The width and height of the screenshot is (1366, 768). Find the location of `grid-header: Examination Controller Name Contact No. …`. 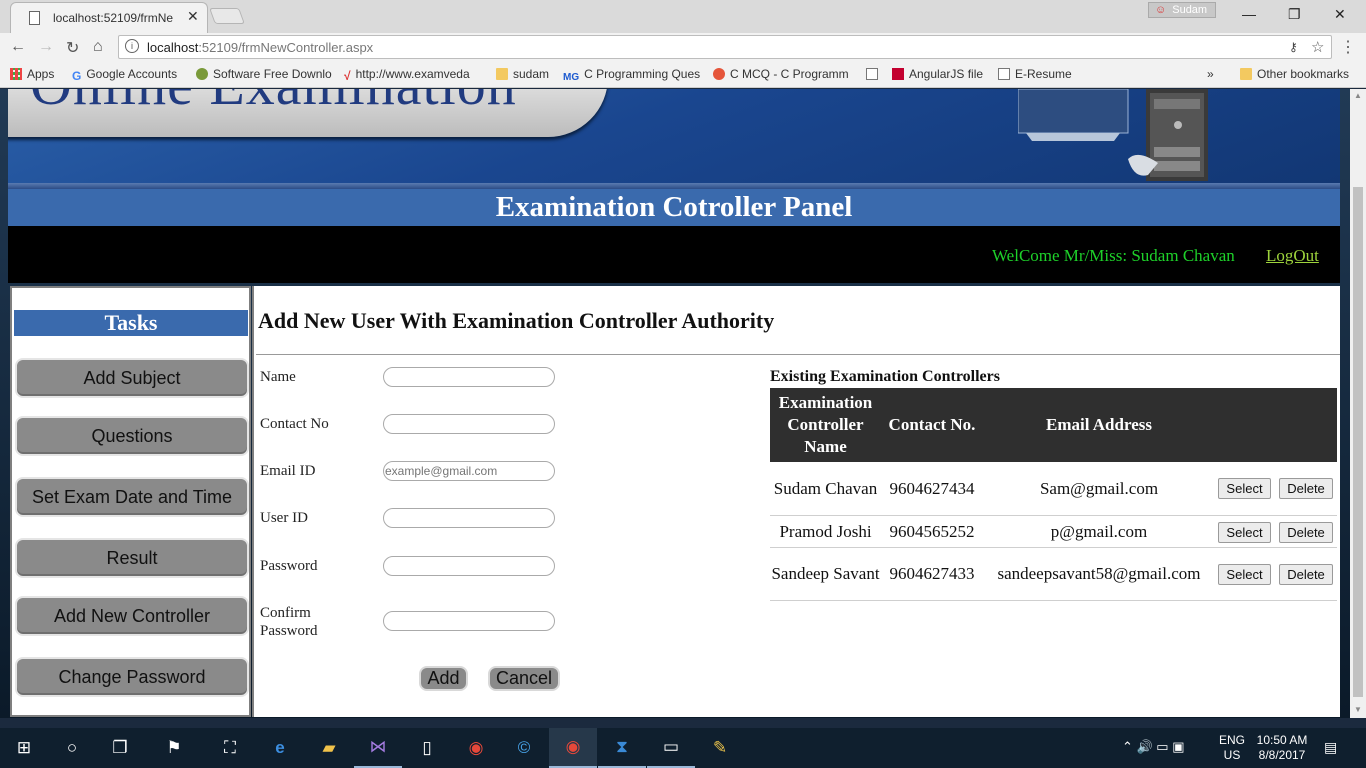

grid-header: Examination Controller Name Contact No. … is located at coordinates (1053, 425).